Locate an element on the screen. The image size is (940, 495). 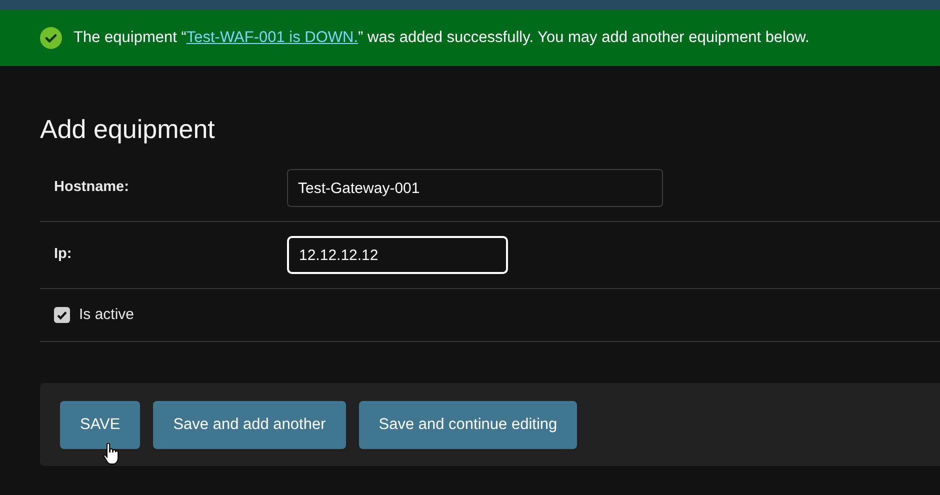
hand-cursor-icon is located at coordinates (111, 454).